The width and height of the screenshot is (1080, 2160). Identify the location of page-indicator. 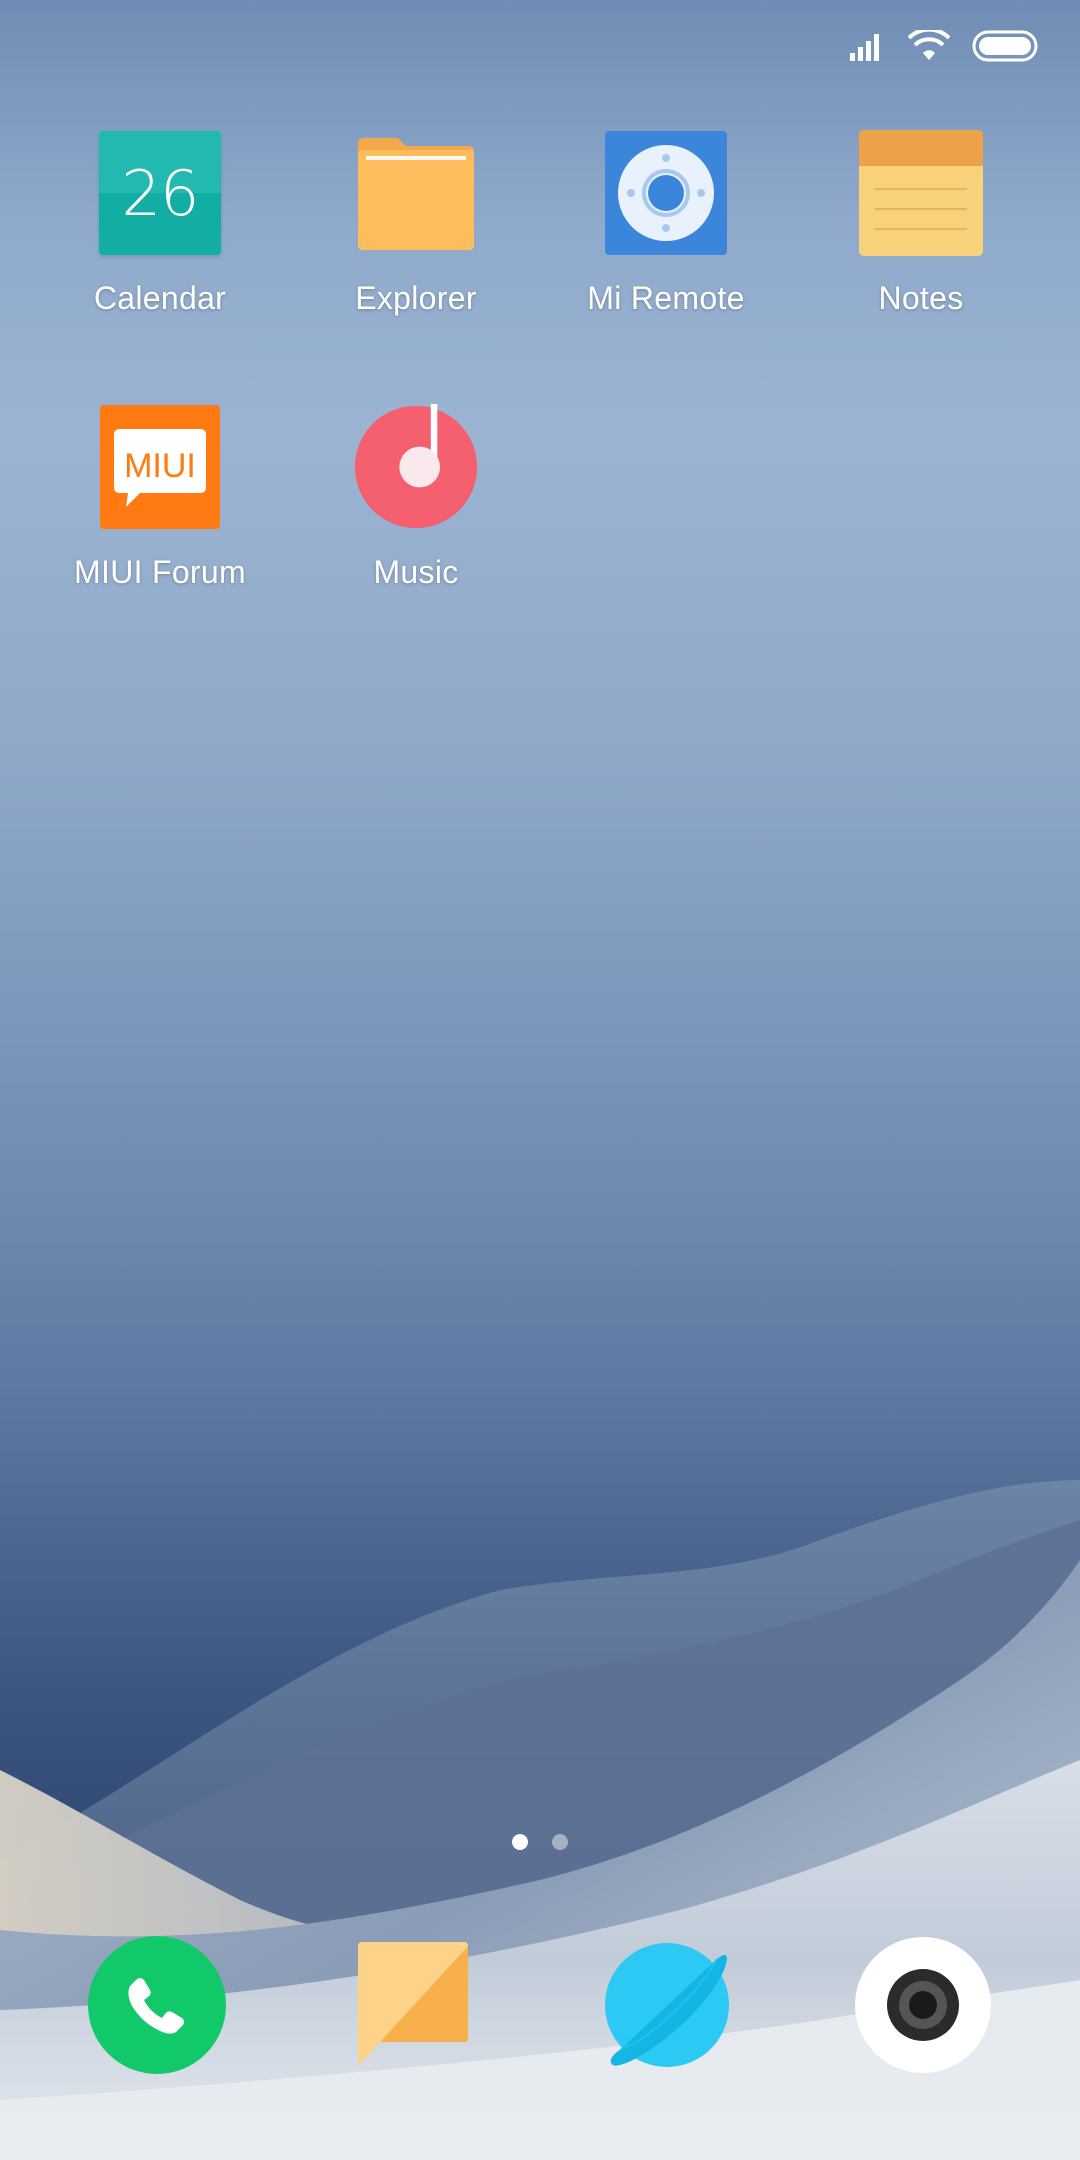
(540, 1842).